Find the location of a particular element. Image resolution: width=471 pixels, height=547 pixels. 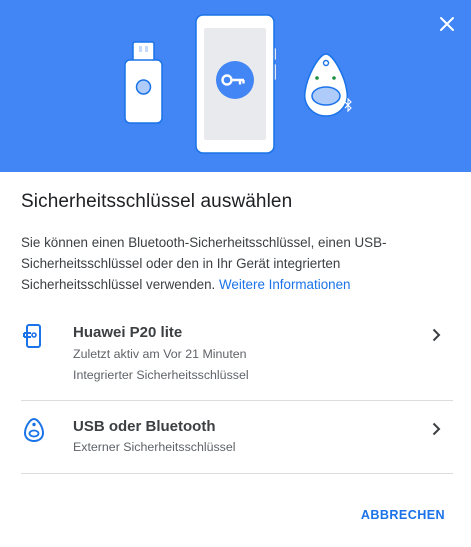

bluetooth-fob-illustration is located at coordinates (328, 85).